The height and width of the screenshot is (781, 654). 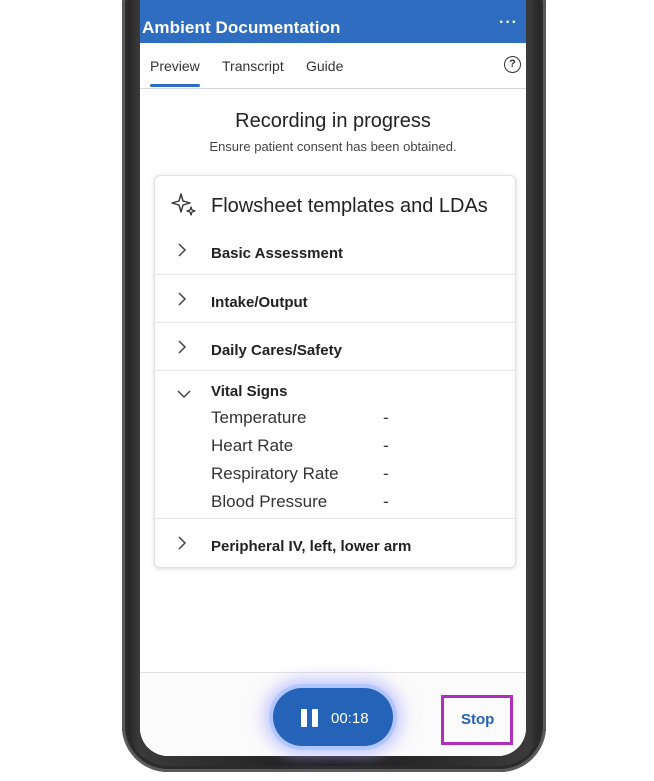 I want to click on tab-preview: Preview, so click(x=175, y=72).